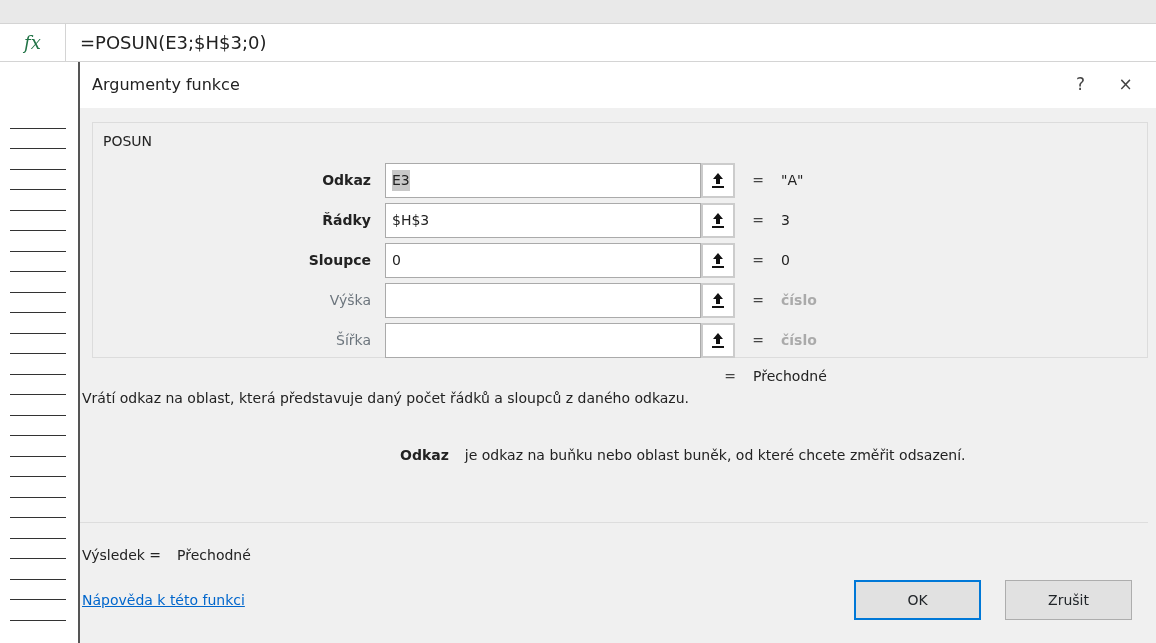 The height and width of the screenshot is (643, 1156). What do you see at coordinates (785, 260) in the screenshot?
I see `argument-value: 0` at bounding box center [785, 260].